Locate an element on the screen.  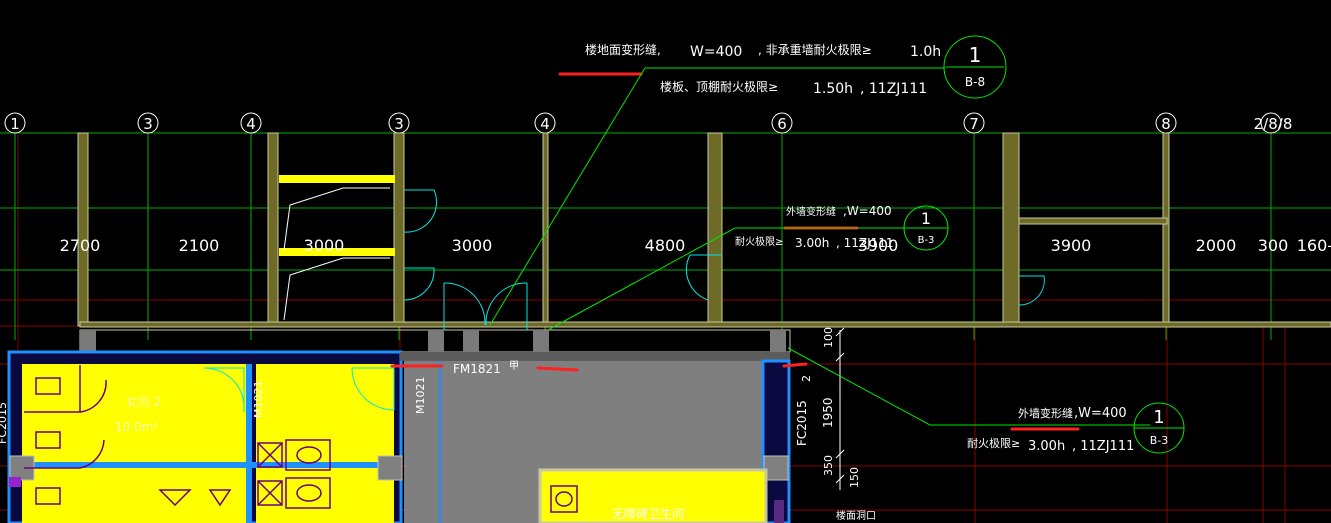
detail-top-num: 1 is located at coordinates (975, 55).